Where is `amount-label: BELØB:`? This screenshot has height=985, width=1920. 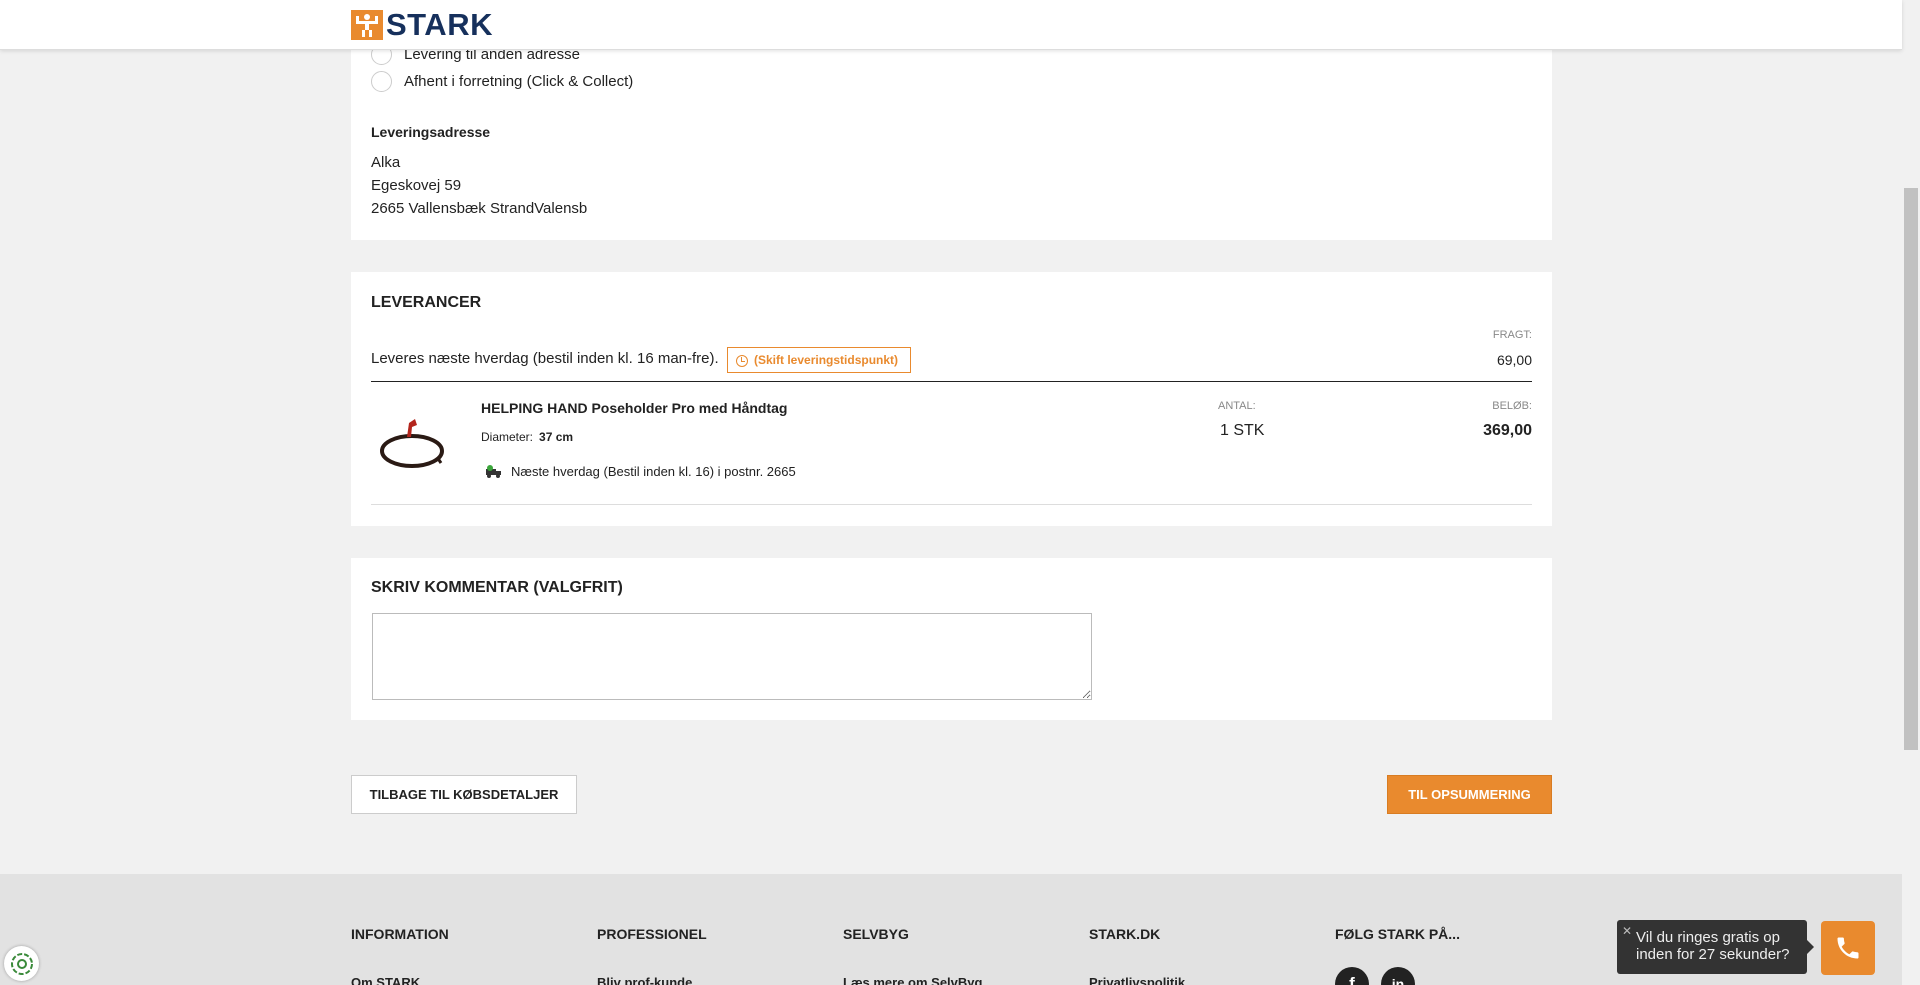 amount-label: BELØB: is located at coordinates (1512, 406).